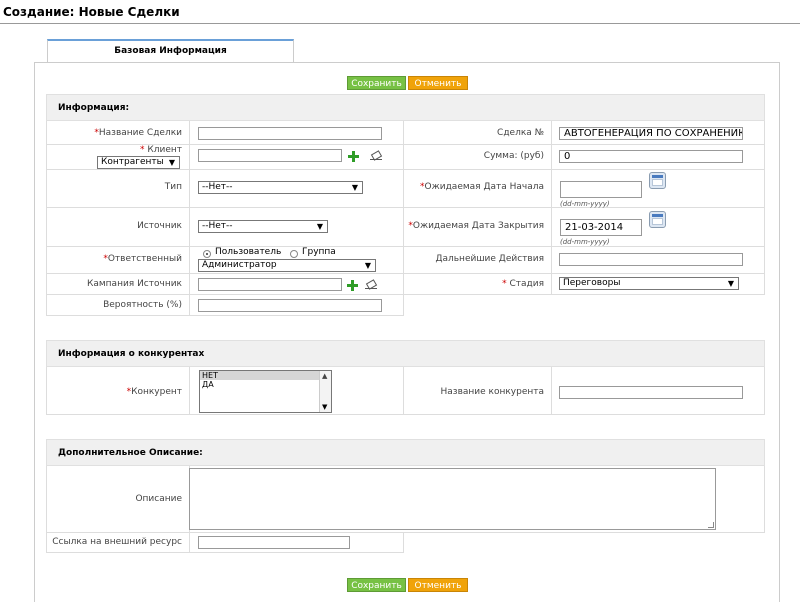 The height and width of the screenshot is (602, 800). Describe the element at coordinates (405, 107) in the screenshot. I see `section-header-info: Информация:` at that location.